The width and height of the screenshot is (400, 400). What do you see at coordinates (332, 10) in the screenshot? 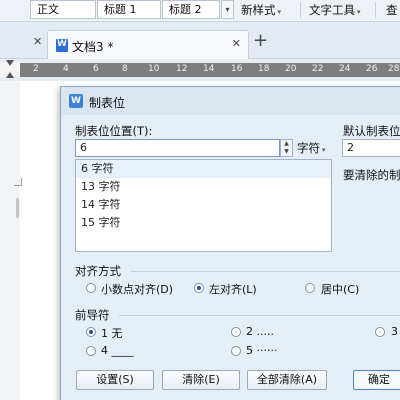
I see `text-tools-label: 文字工具` at bounding box center [332, 10].